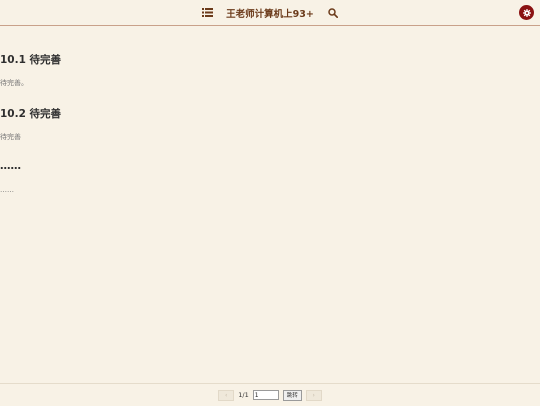 The height and width of the screenshot is (406, 540). What do you see at coordinates (243, 395) in the screenshot?
I see `page-indicator: 1/1` at bounding box center [243, 395].